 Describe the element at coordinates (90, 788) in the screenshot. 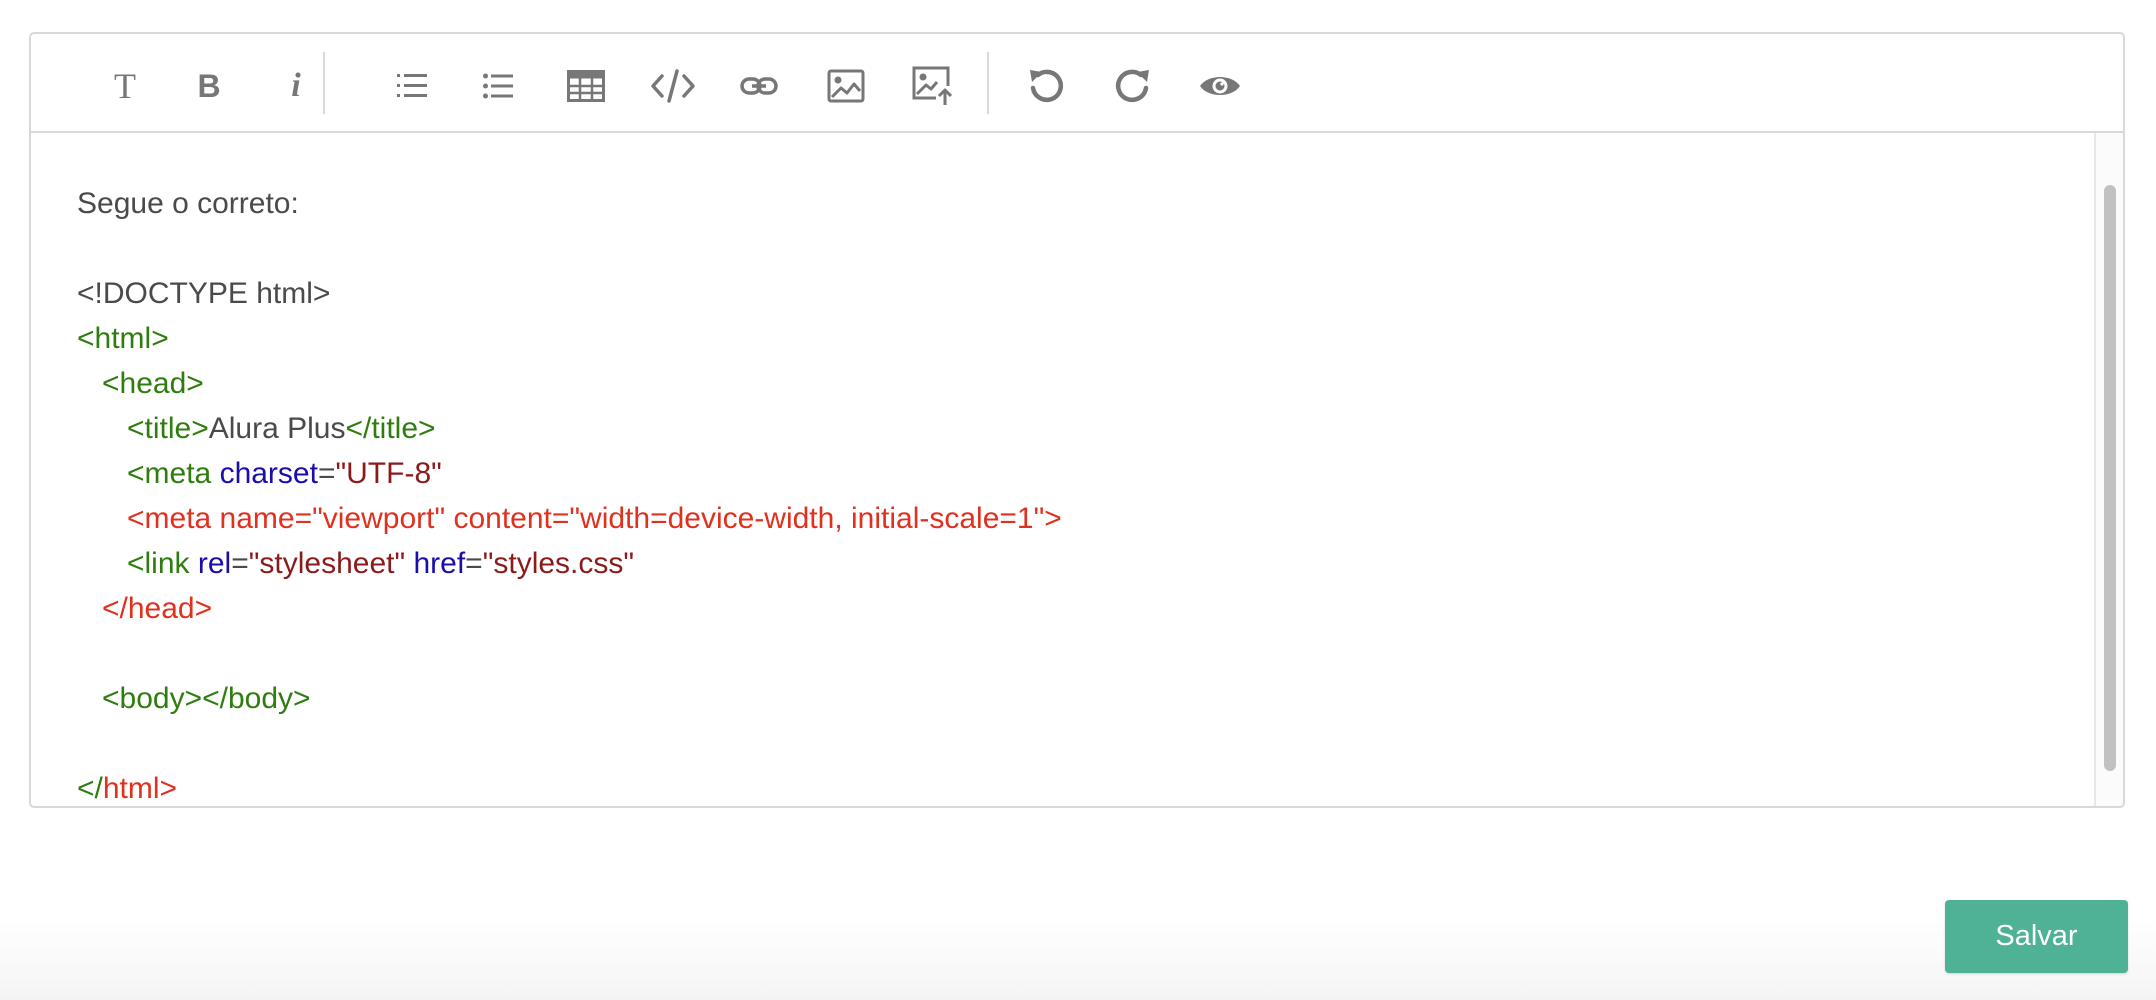

I see `html-close-slash: </` at that location.